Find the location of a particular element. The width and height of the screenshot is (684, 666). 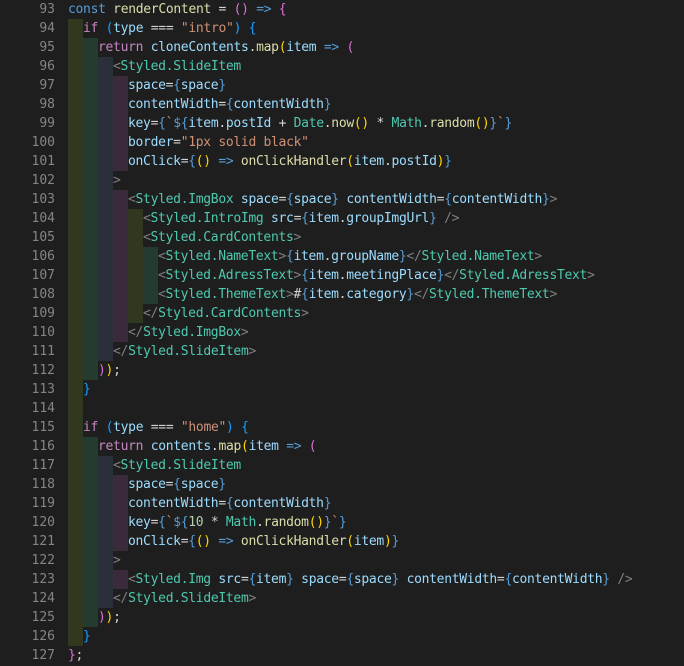

code-line: 127}; is located at coordinates (342, 655).